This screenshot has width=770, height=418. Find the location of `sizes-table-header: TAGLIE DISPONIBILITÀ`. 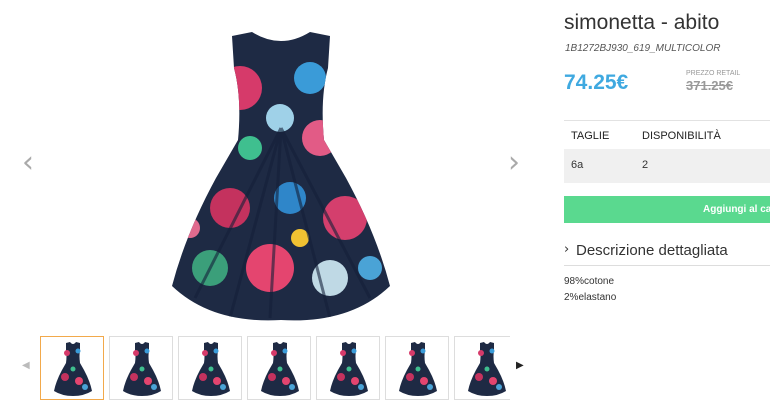

sizes-table-header: TAGLIE DISPONIBILITÀ is located at coordinates (667, 134).